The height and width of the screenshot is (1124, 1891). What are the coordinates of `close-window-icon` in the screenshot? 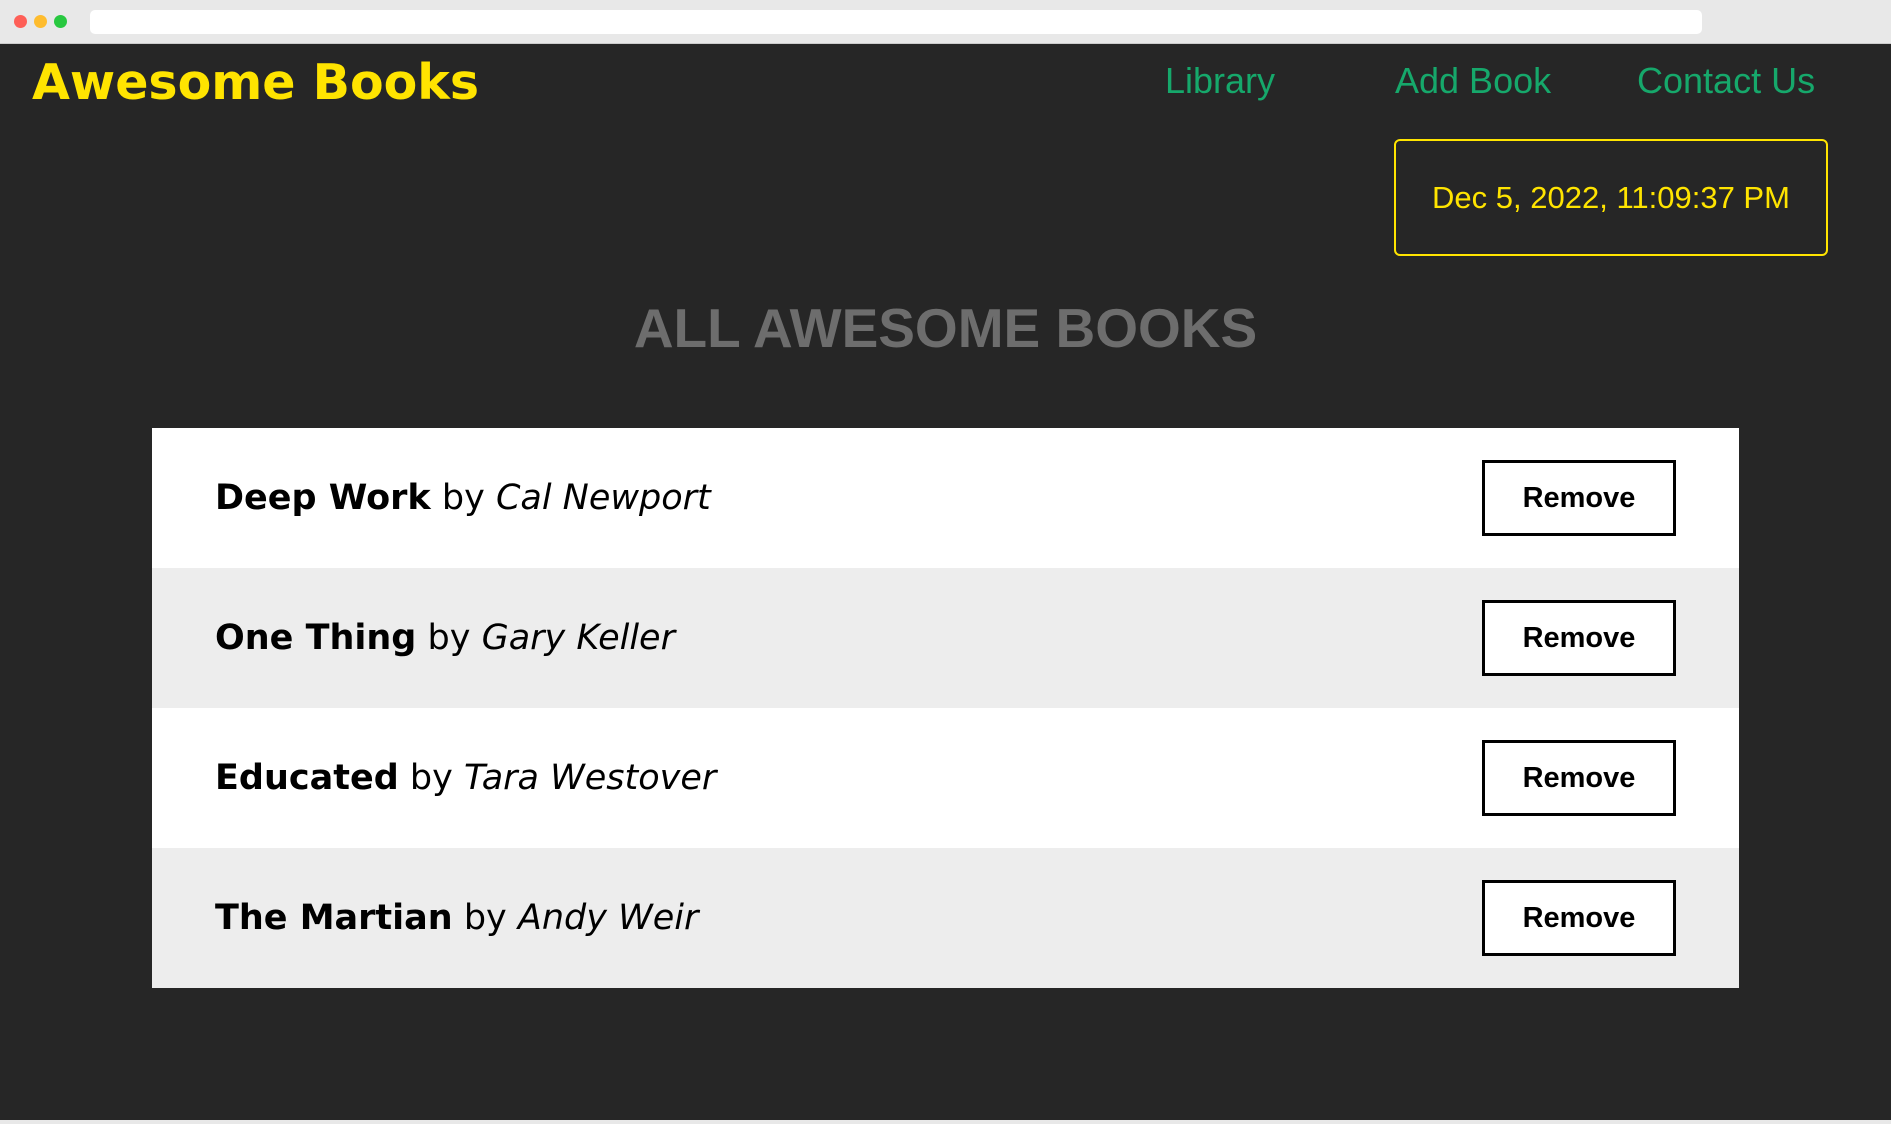 It's located at (20, 21).